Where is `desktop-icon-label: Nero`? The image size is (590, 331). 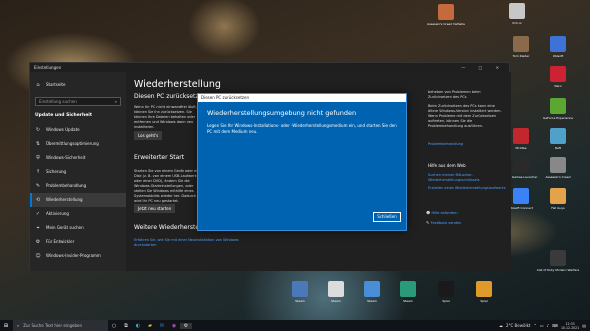 desktop-icon-label: Nero is located at coordinates (558, 86).